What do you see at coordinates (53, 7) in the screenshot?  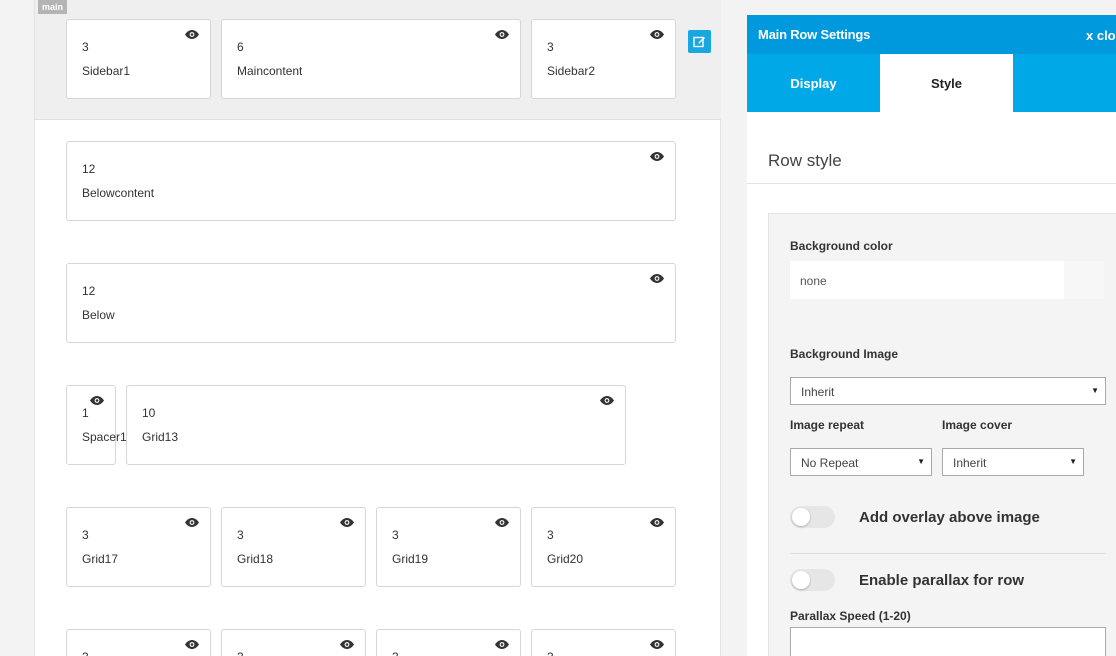 I see `main-row-tag: main` at bounding box center [53, 7].